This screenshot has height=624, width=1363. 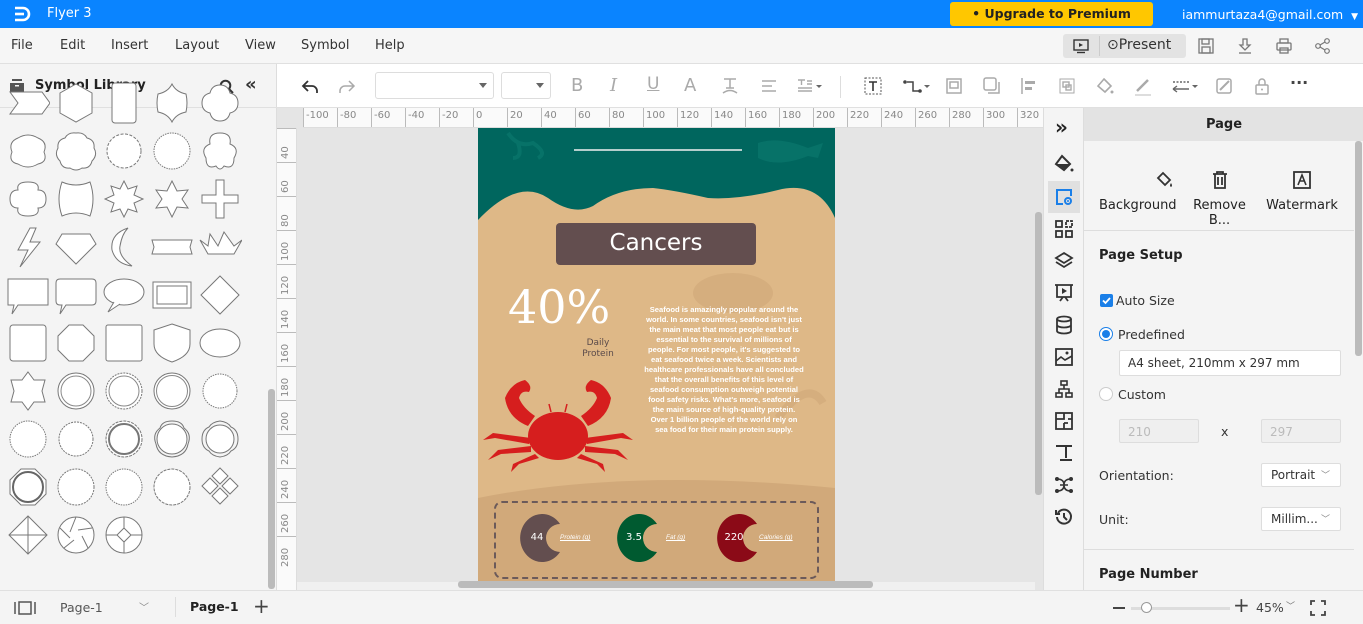 What do you see at coordinates (1138, 191) in the screenshot?
I see `background-button: Background` at bounding box center [1138, 191].